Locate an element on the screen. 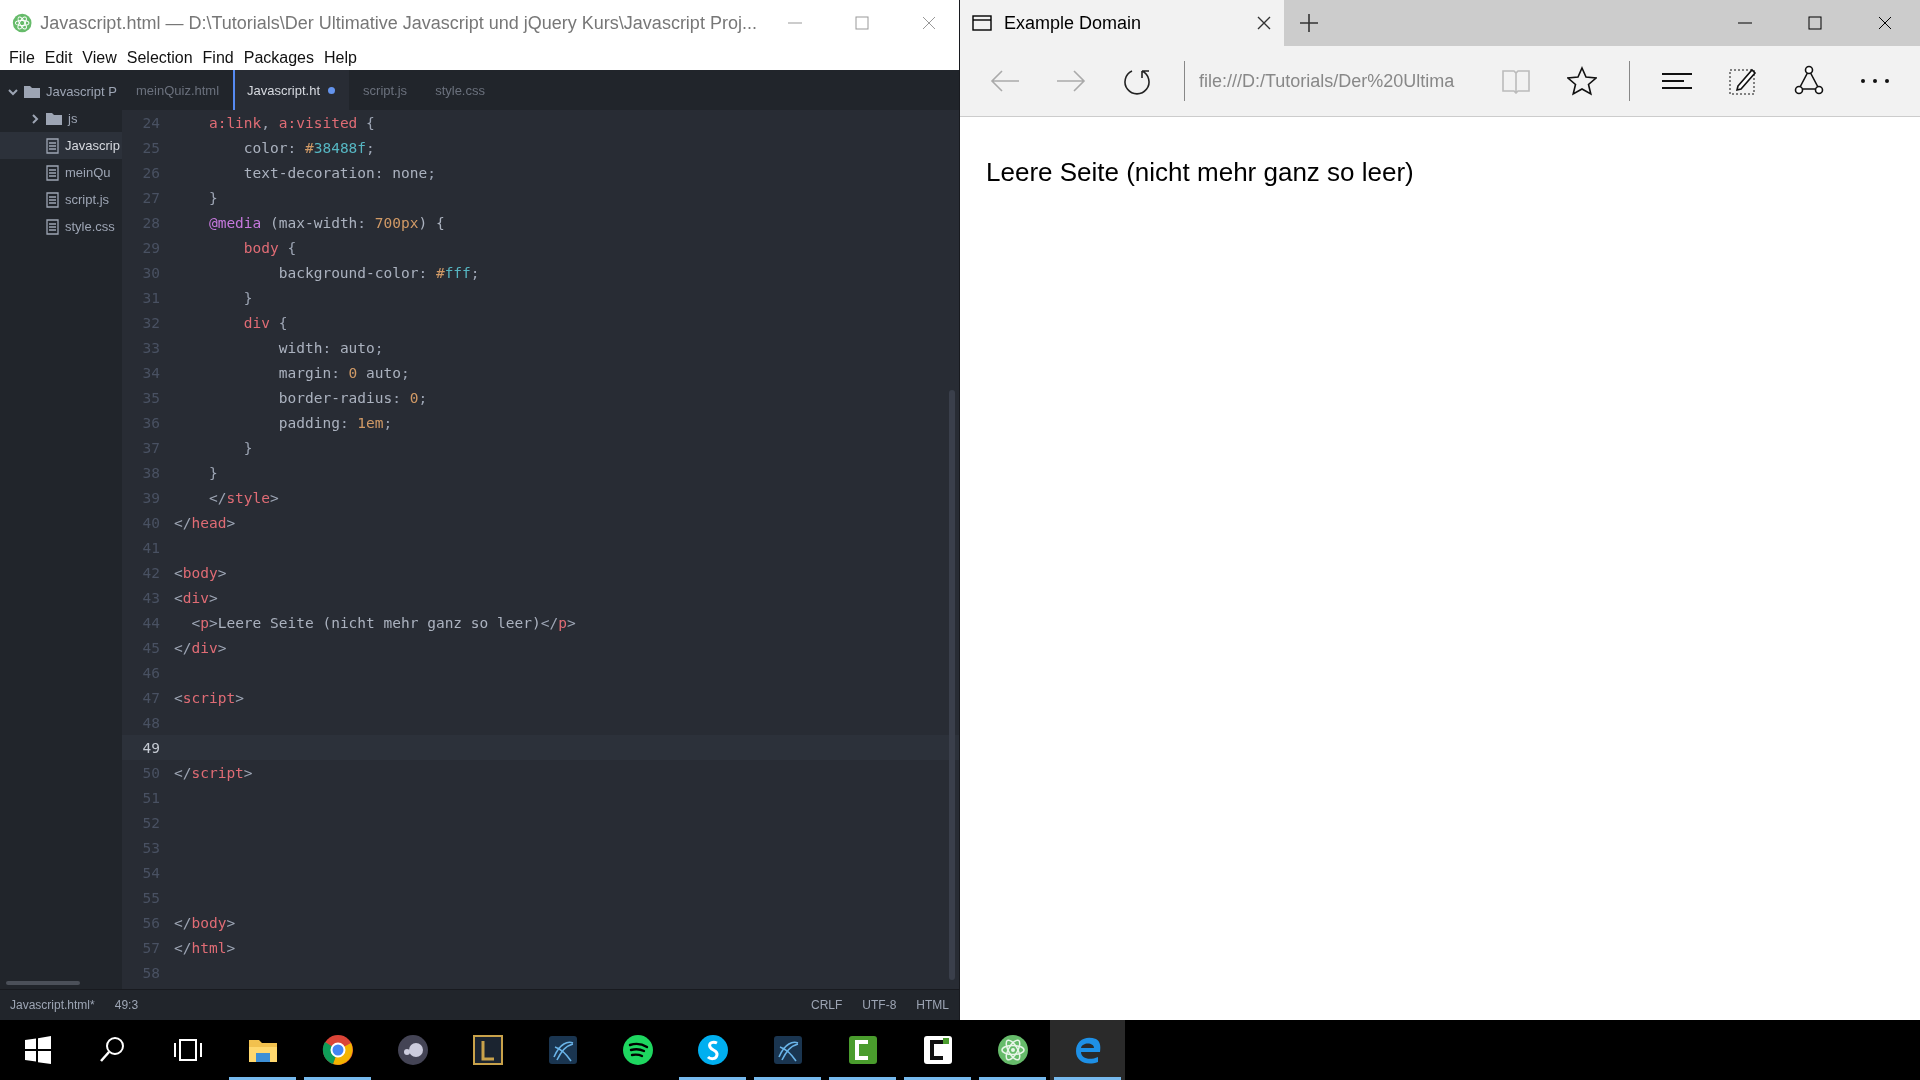 The image size is (1920, 1080). line-ending: CRLF is located at coordinates (827, 1005).